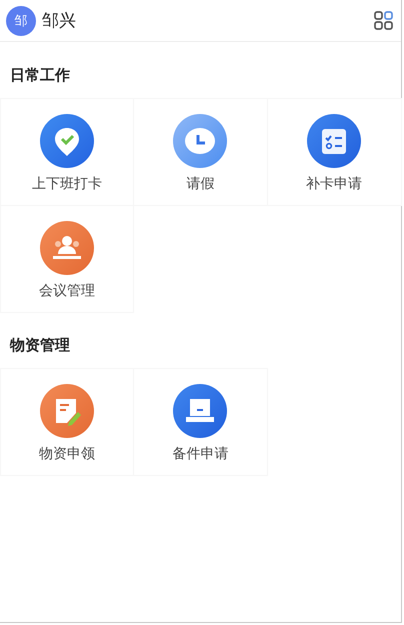  Describe the element at coordinates (200, 422) in the screenshot. I see `app-tile: 备件申请` at that location.